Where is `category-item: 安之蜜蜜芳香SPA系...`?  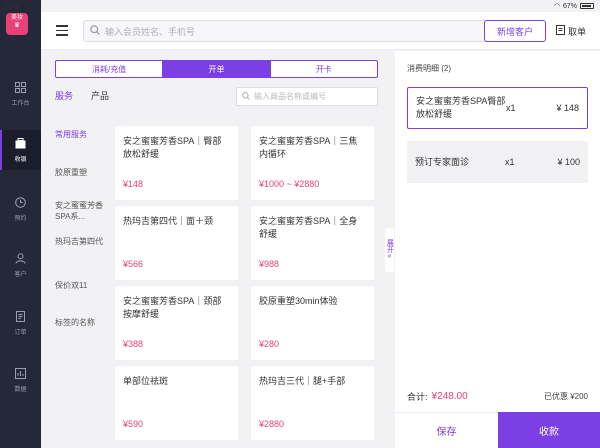
category-item: 安之蜜蜜芳香SPA系... is located at coordinates (79, 212).